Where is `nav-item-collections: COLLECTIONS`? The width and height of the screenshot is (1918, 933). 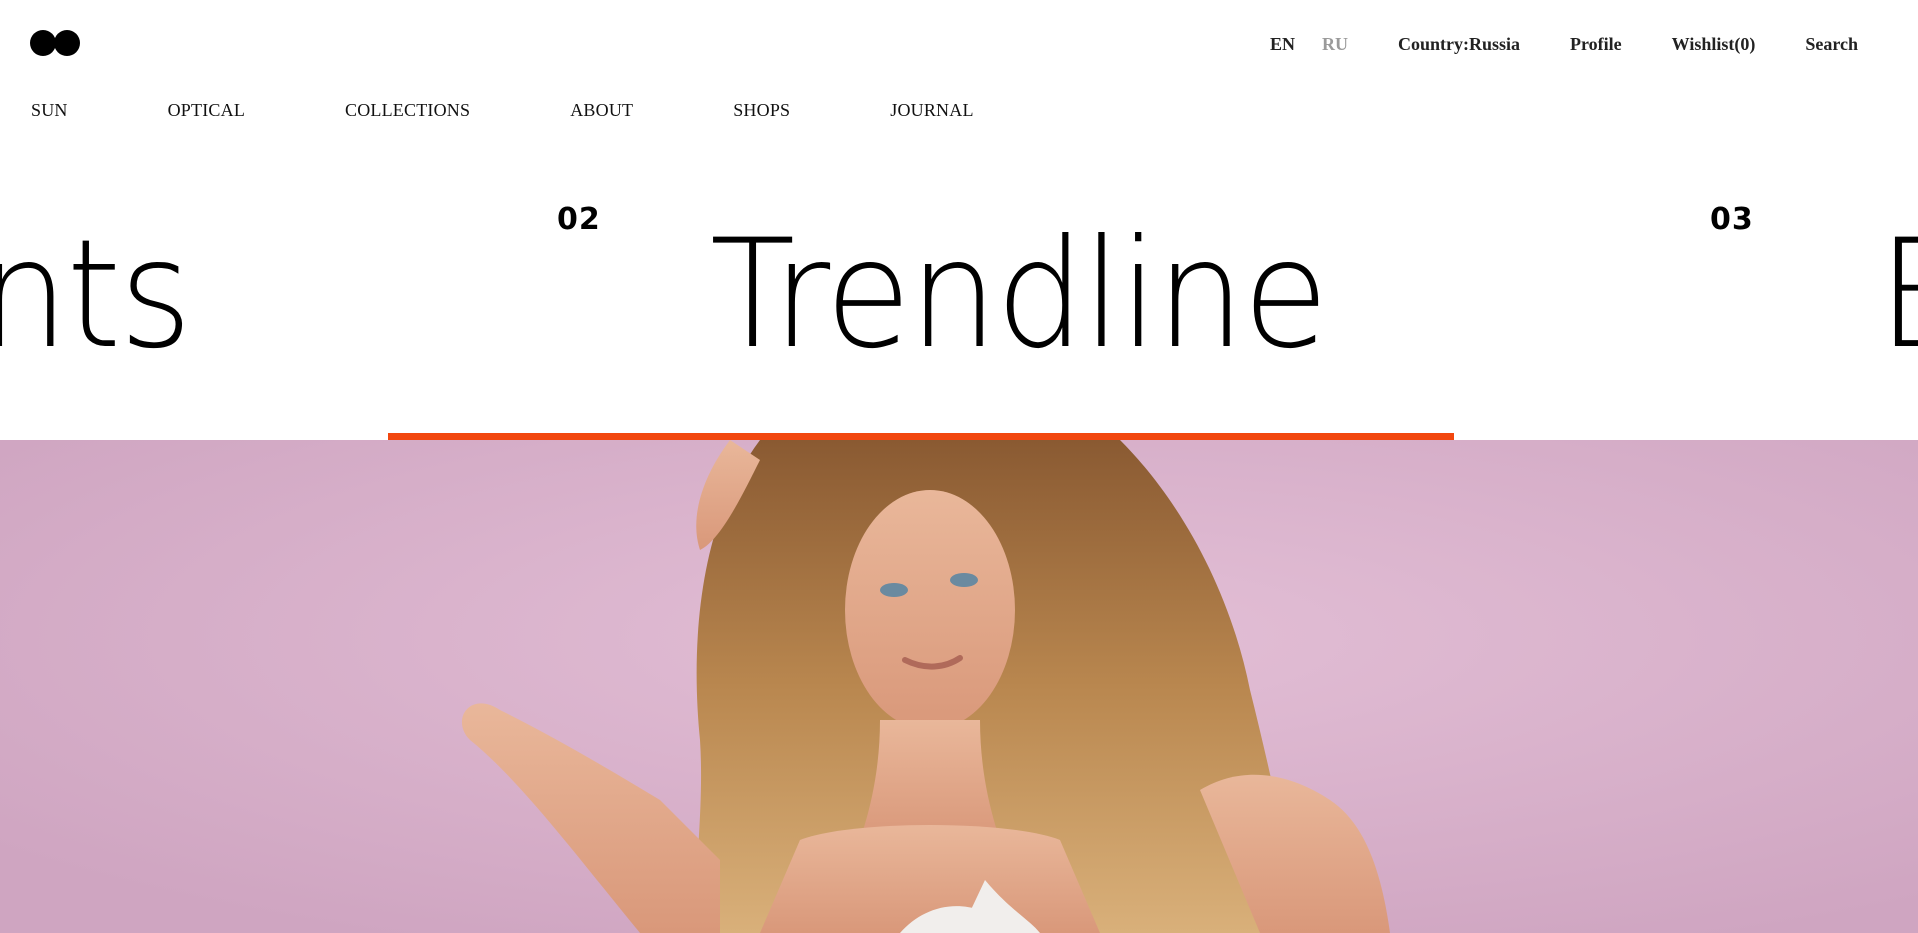
nav-item-collections: COLLECTIONS is located at coordinates (407, 110).